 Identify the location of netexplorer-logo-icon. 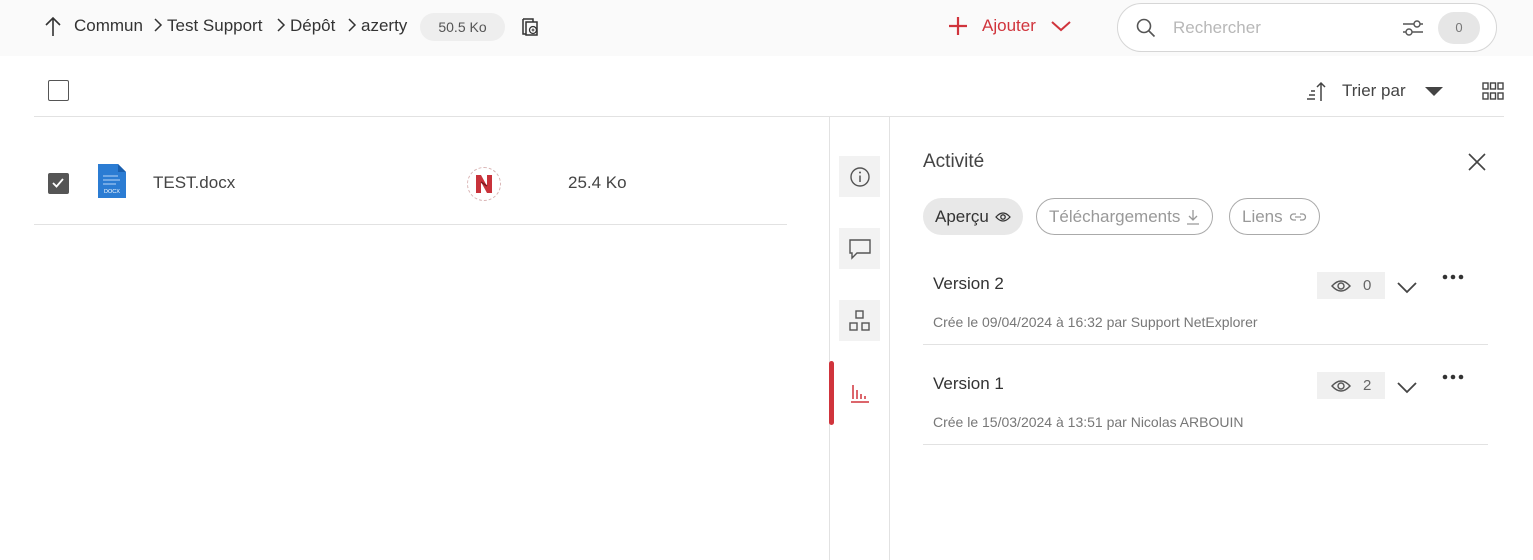
(484, 184).